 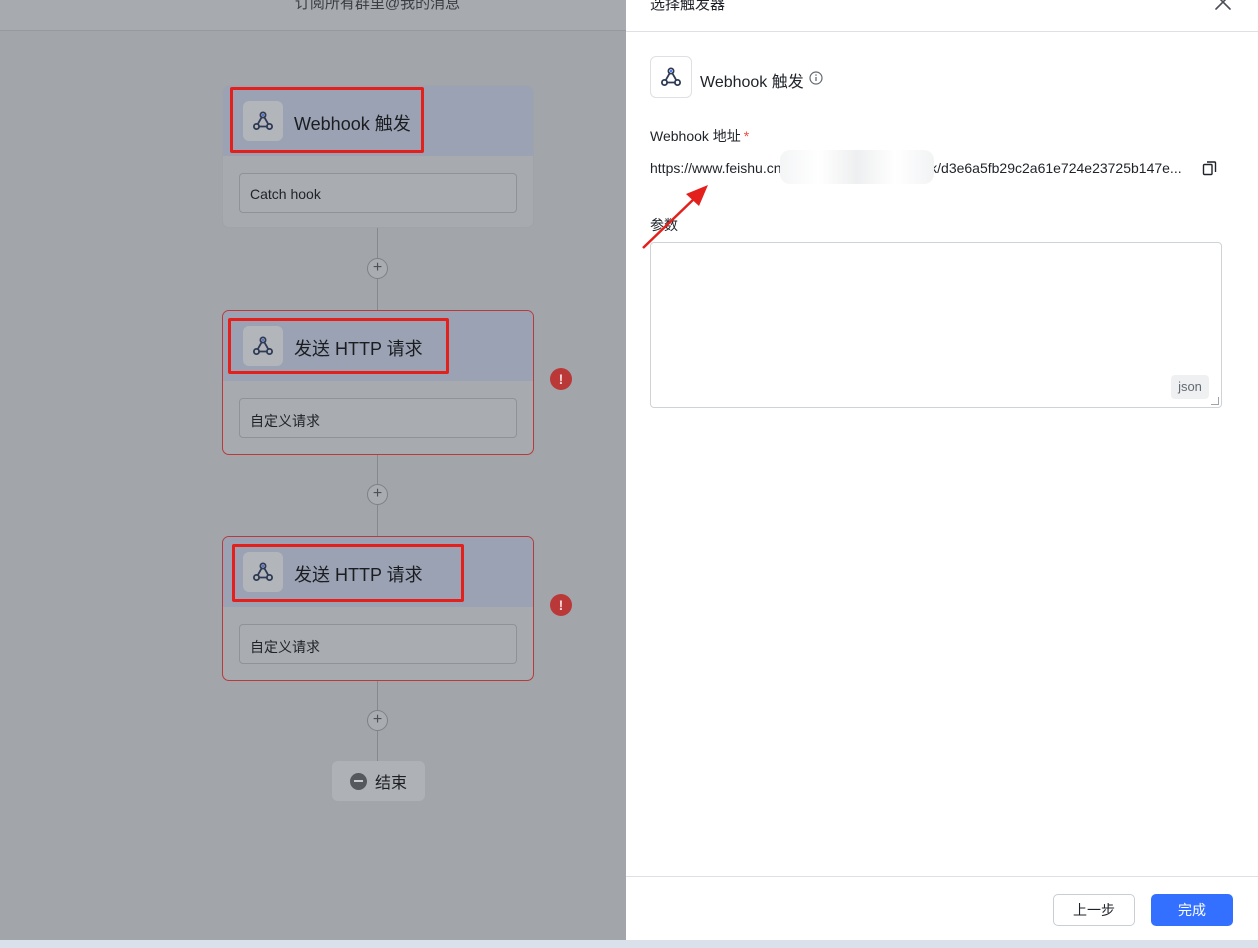 I want to click on drawer-footer: 上一步 完成, so click(x=942, y=908).